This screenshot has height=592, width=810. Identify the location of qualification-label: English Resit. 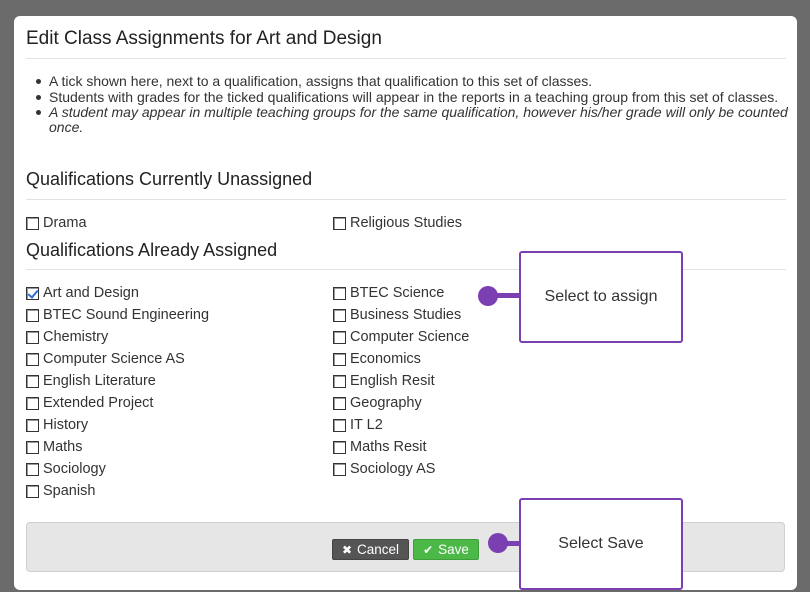
(392, 381).